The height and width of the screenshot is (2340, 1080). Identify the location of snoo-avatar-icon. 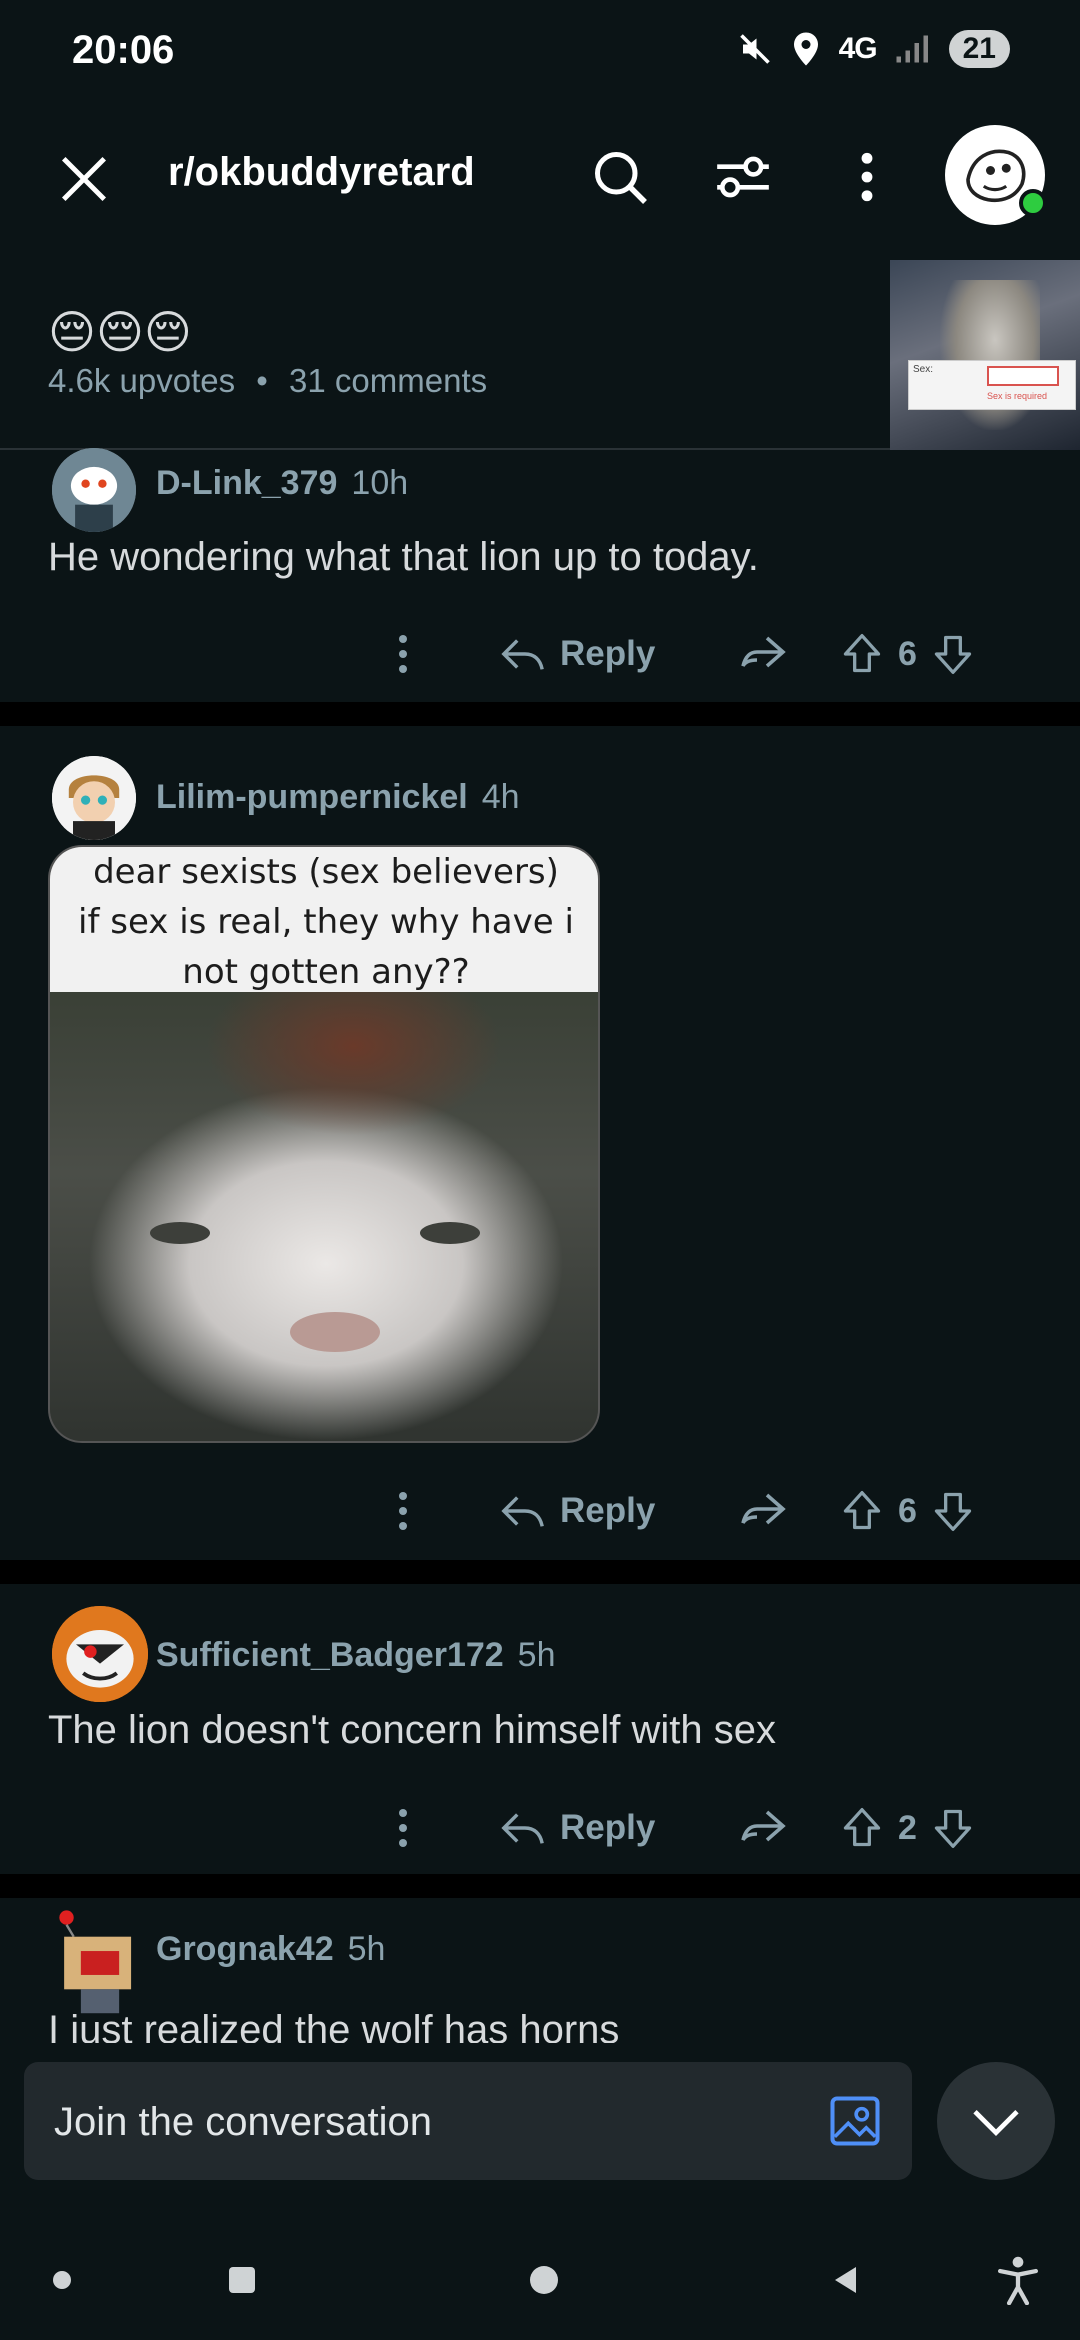
(94, 490).